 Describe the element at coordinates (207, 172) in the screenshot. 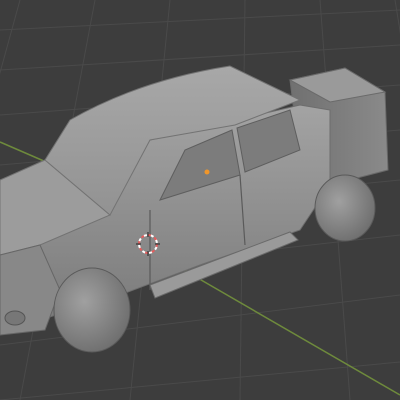

I see `object-origin-marker` at that location.